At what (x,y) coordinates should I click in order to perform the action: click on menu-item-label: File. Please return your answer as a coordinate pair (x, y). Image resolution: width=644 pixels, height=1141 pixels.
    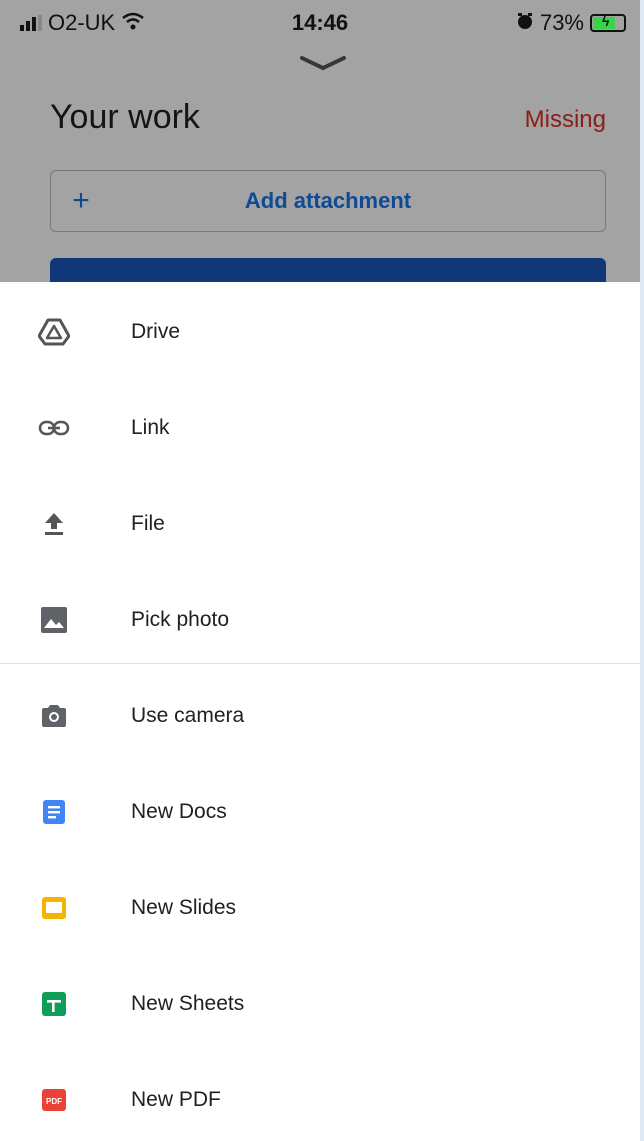
    Looking at the image, I should click on (148, 523).